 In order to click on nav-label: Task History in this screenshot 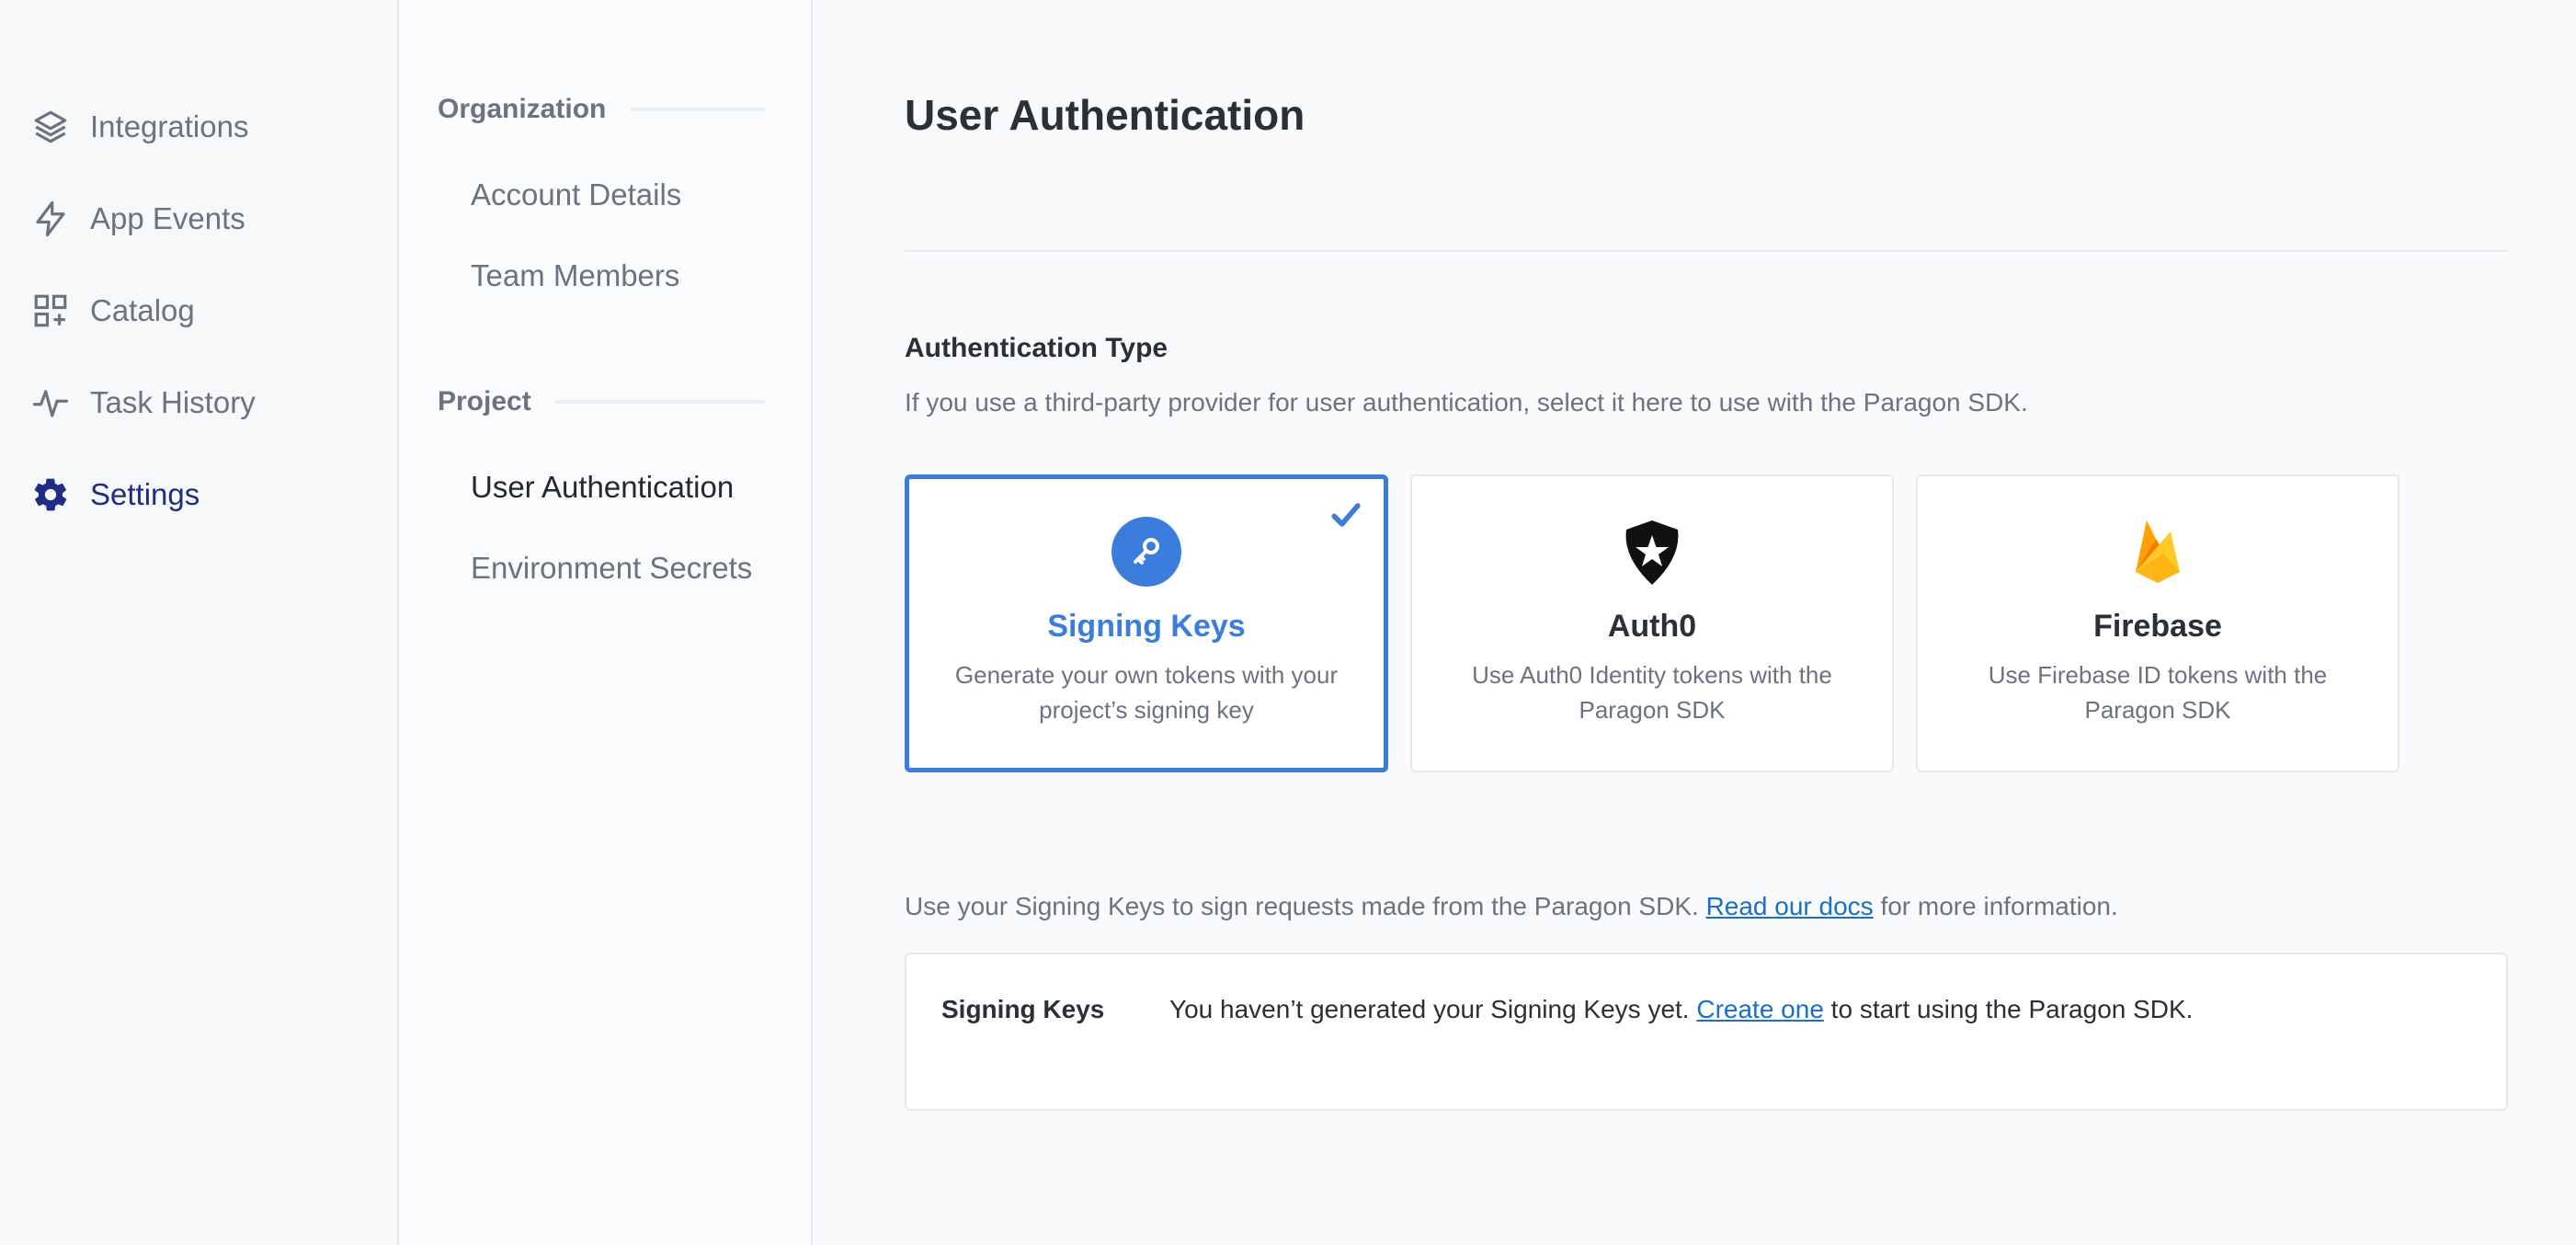, I will do `click(173, 402)`.